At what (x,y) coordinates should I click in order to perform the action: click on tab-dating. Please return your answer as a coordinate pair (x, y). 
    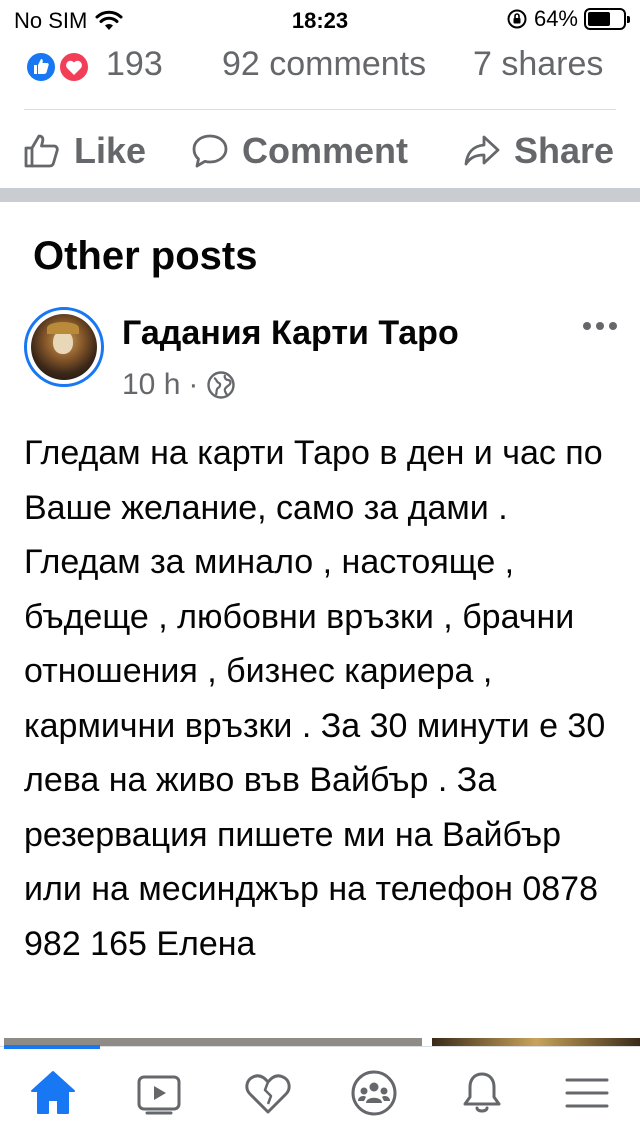
    Looking at the image, I should click on (268, 1093).